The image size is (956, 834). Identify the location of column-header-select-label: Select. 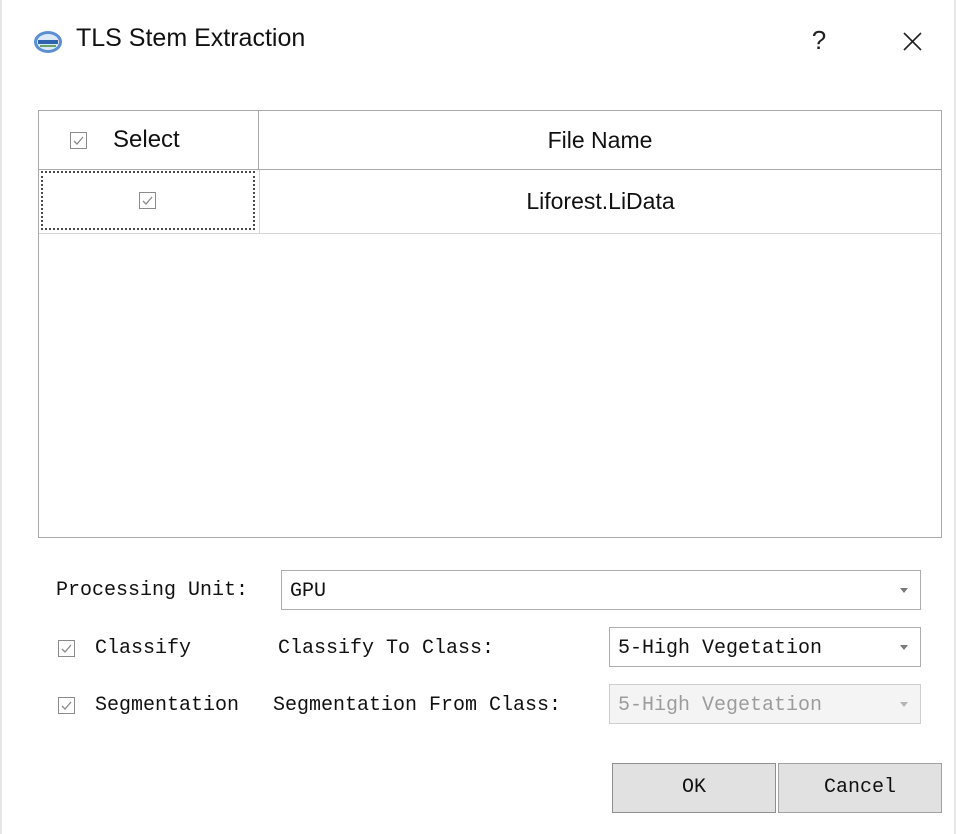
(146, 139).